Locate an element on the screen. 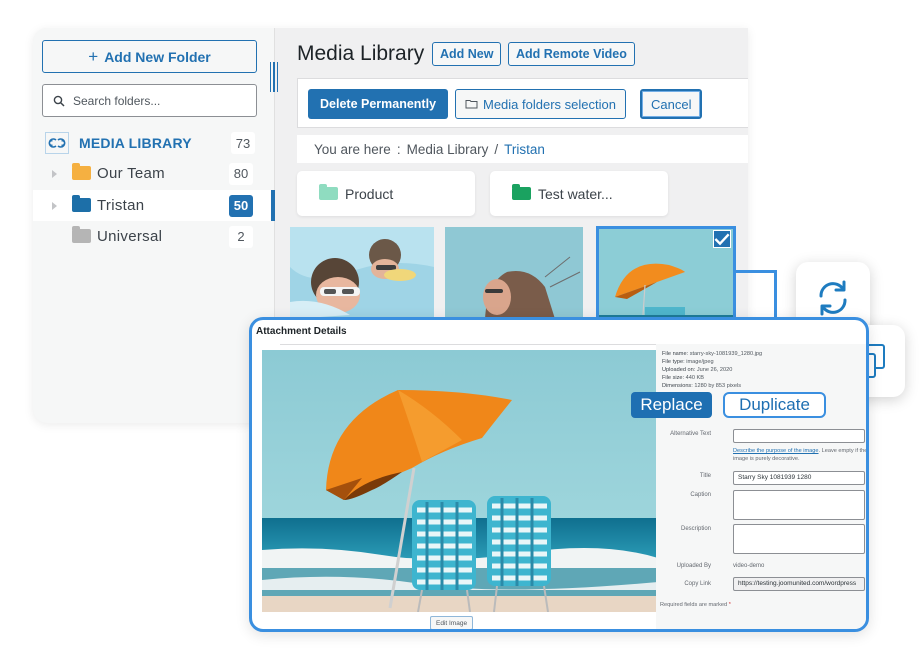  required-star: * is located at coordinates (729, 605).